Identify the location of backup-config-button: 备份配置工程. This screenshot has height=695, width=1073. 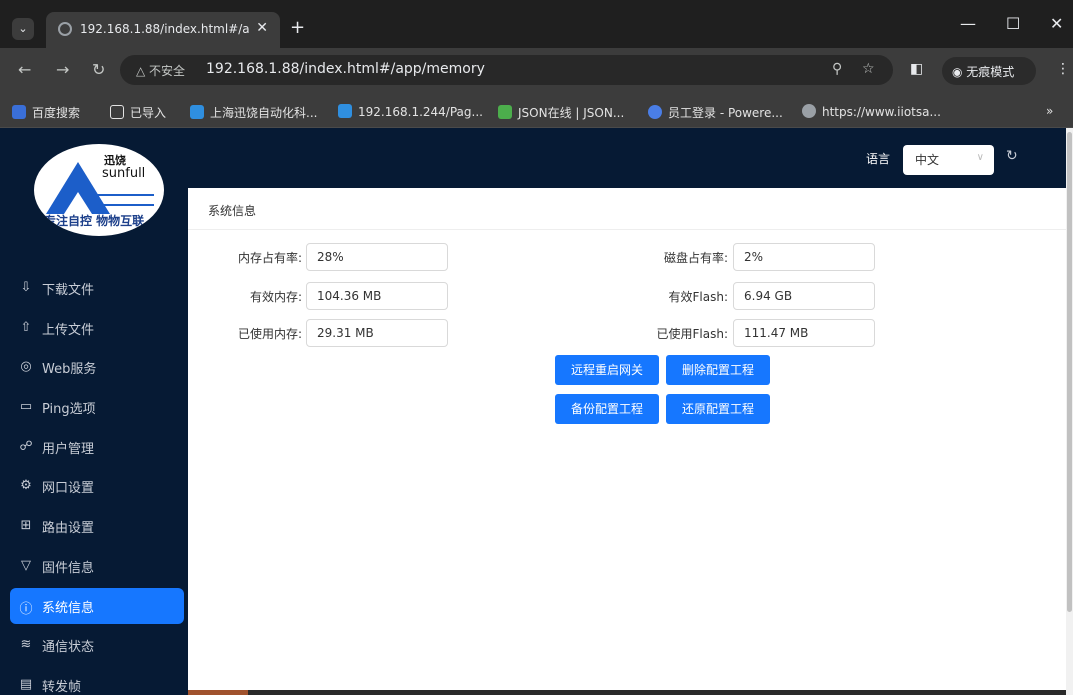
(607, 409).